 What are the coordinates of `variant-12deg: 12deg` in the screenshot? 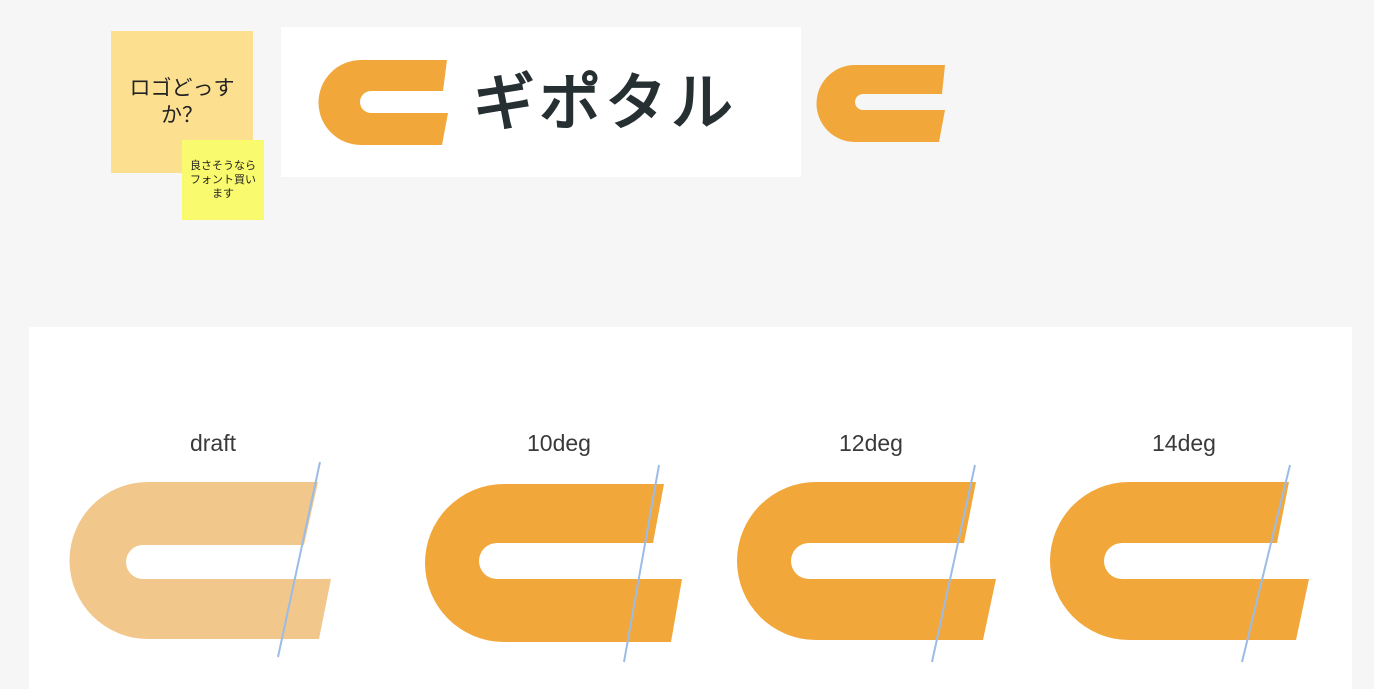 It's located at (871, 508).